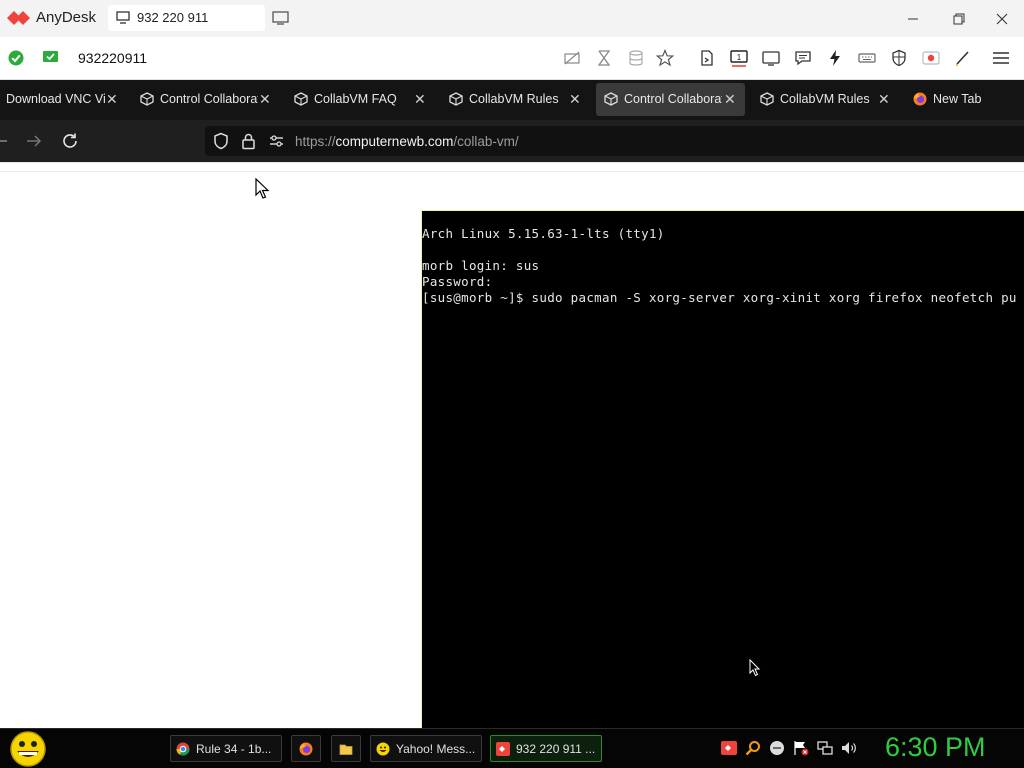  Describe the element at coordinates (56, 99) in the screenshot. I see `tab-label: Download VNC Vi` at that location.